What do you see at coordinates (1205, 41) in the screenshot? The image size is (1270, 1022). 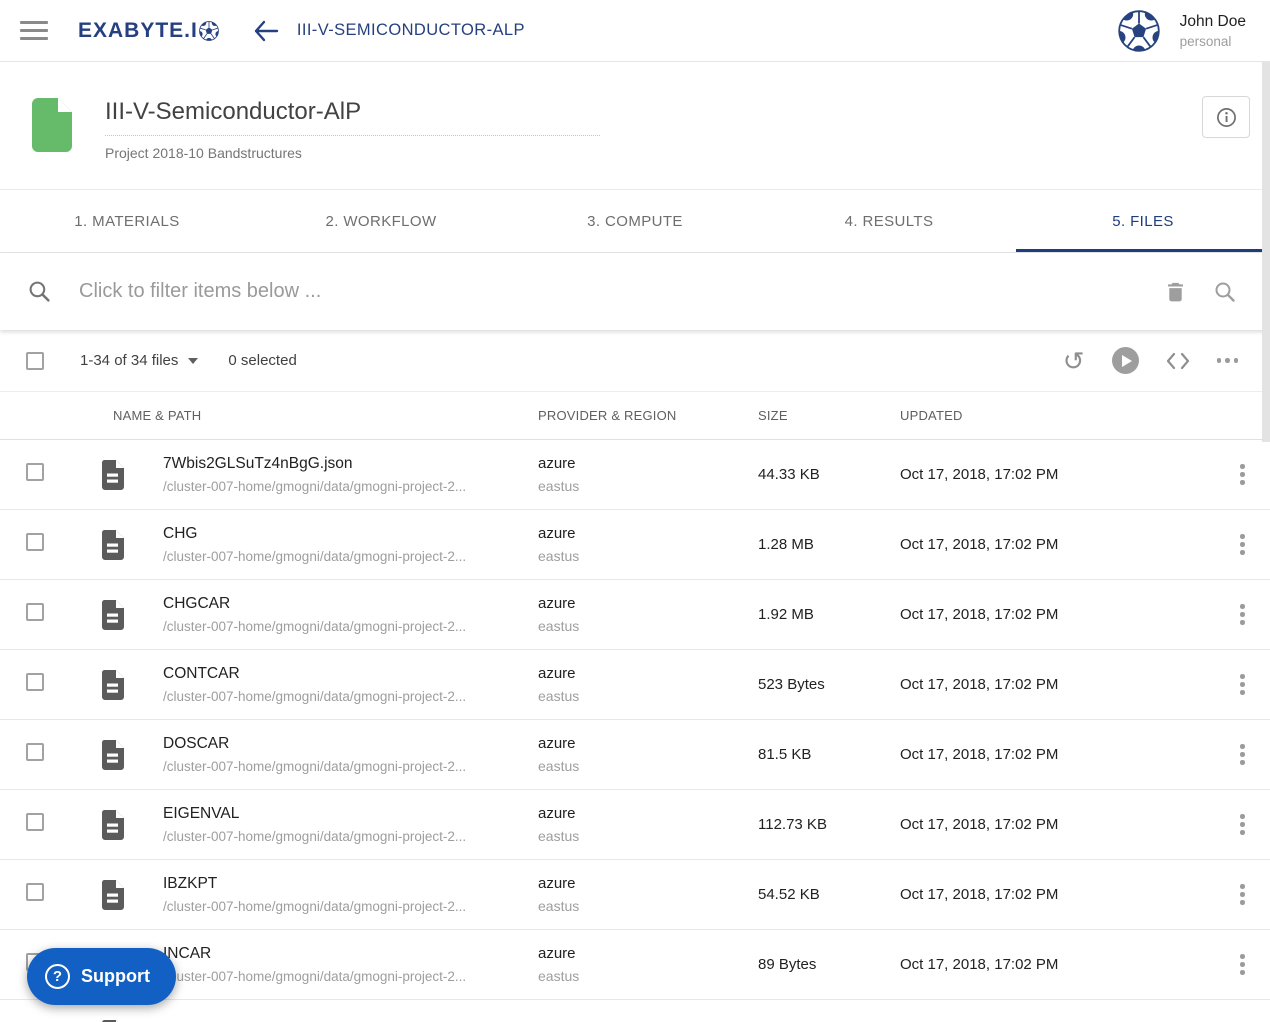 I see `user-plan: personal` at bounding box center [1205, 41].